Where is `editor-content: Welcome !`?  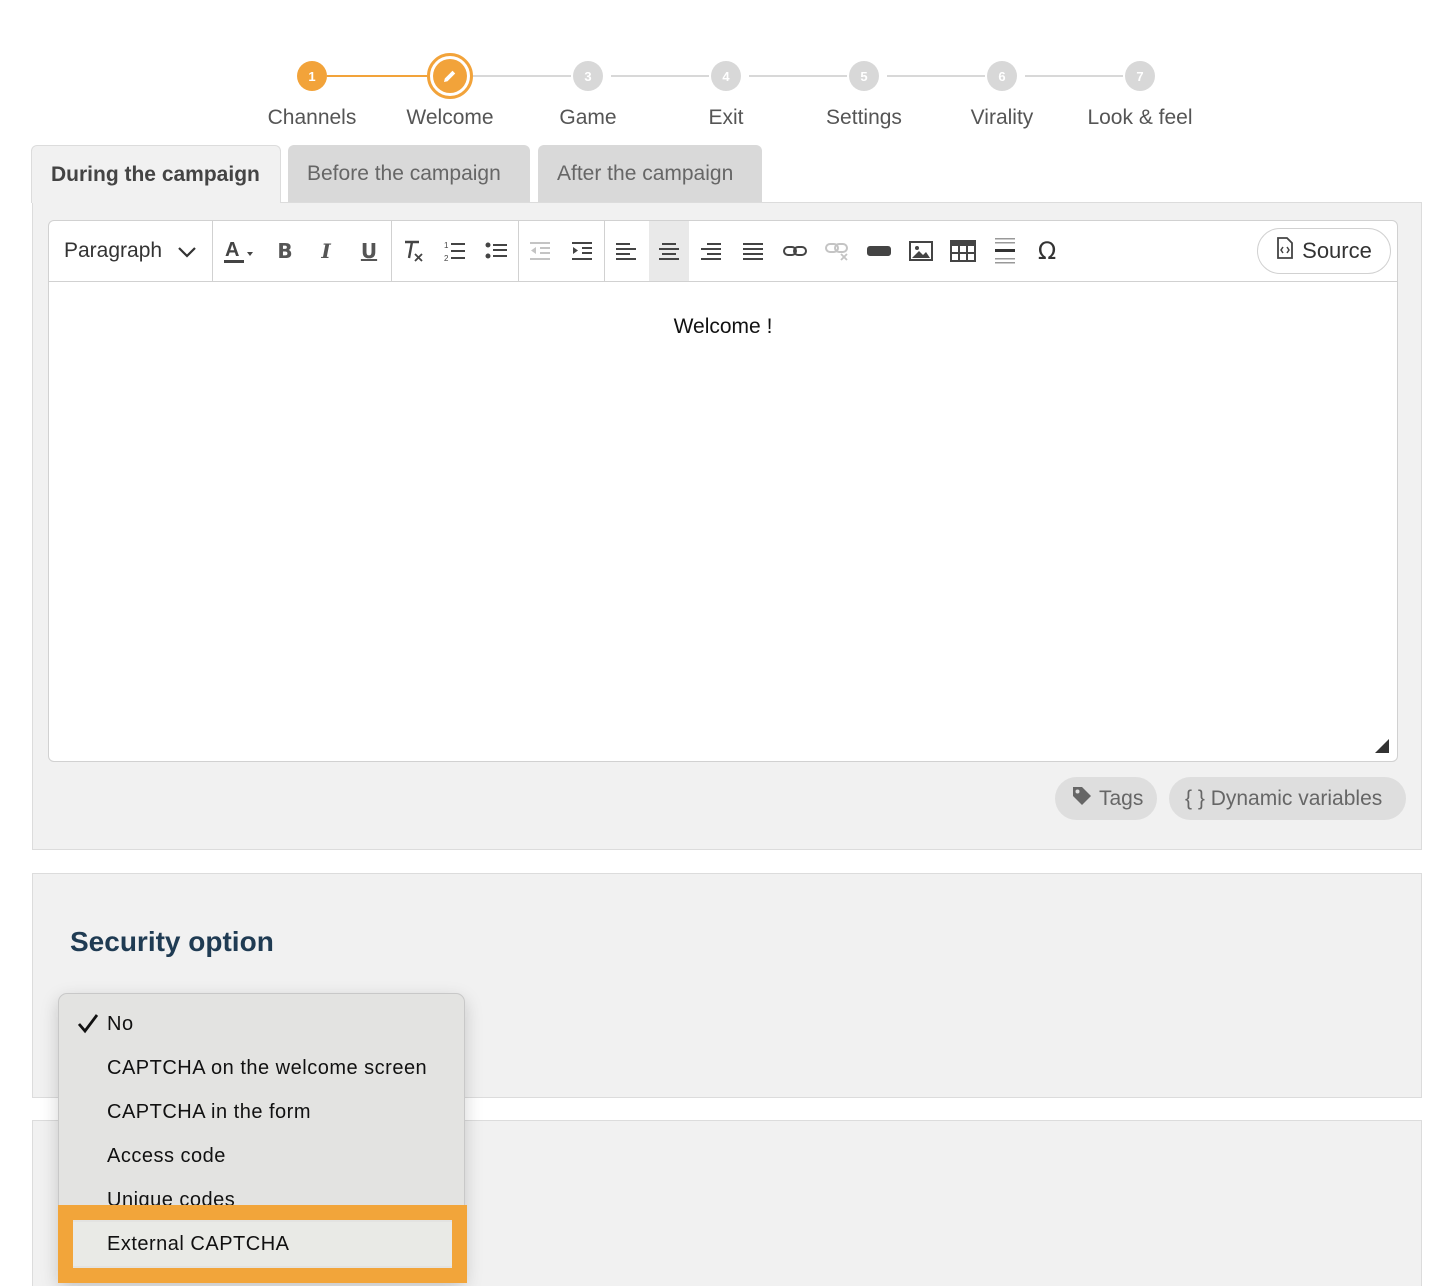 editor-content: Welcome ! is located at coordinates (723, 327).